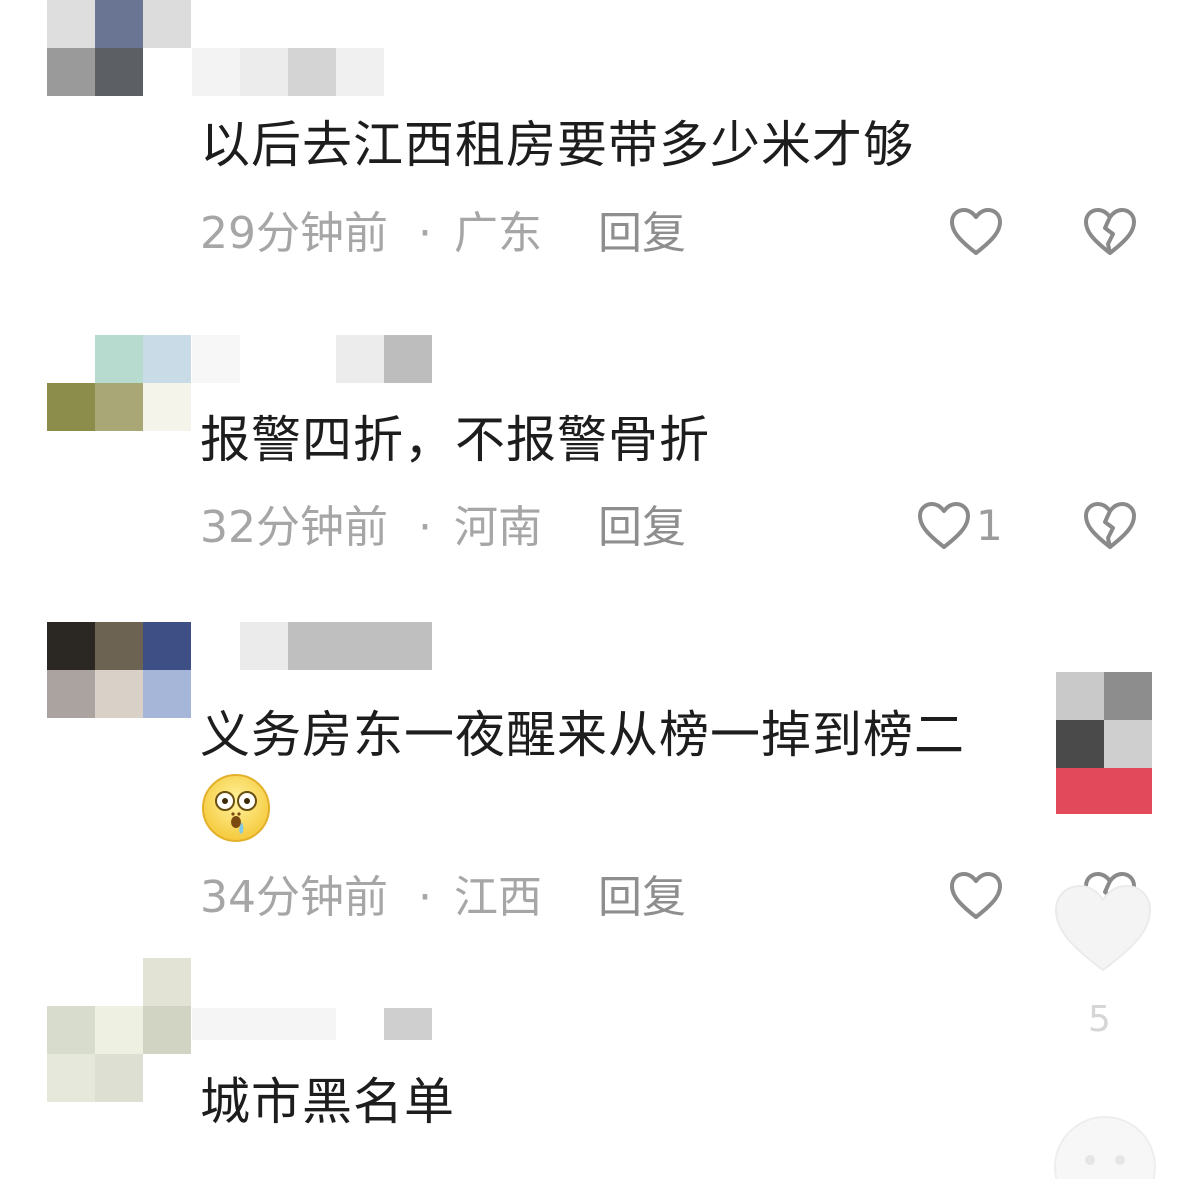 The image size is (1198, 1179). I want to click on floating-like-count: 5, so click(1099, 1019).